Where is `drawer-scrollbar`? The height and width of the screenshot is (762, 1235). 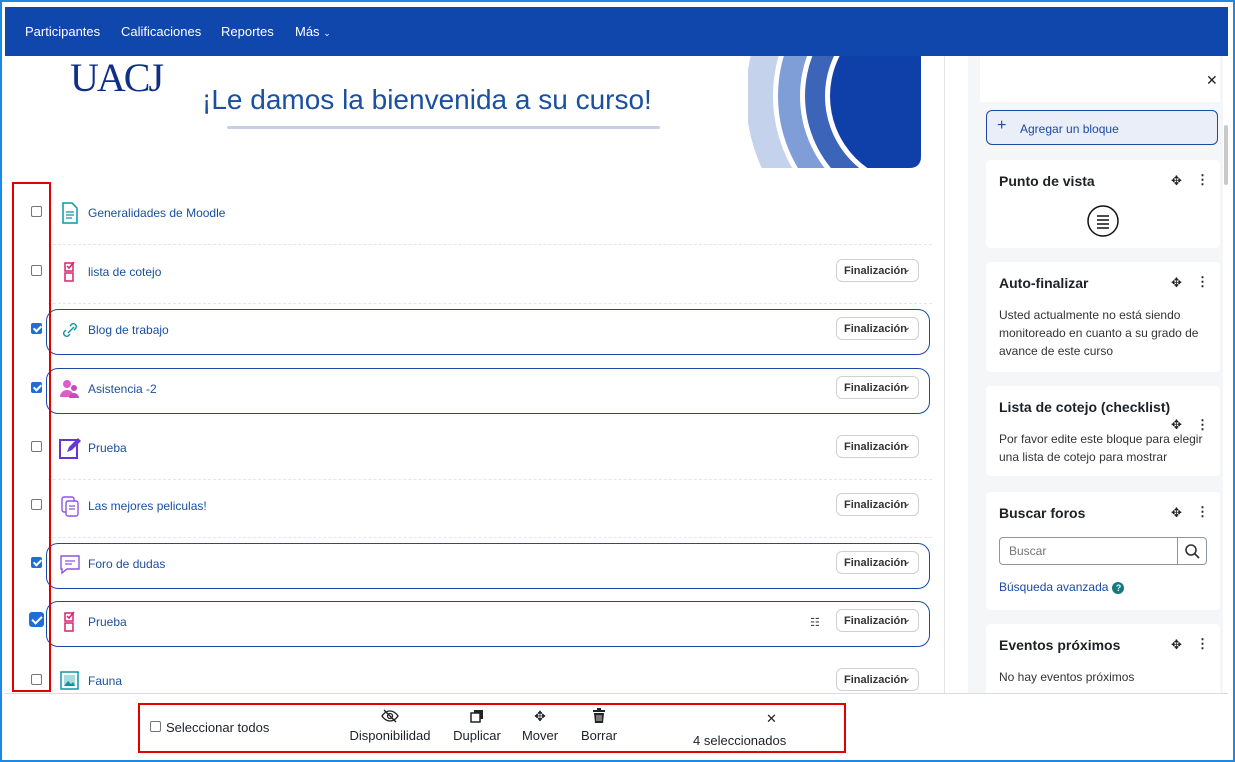 drawer-scrollbar is located at coordinates (1226, 155).